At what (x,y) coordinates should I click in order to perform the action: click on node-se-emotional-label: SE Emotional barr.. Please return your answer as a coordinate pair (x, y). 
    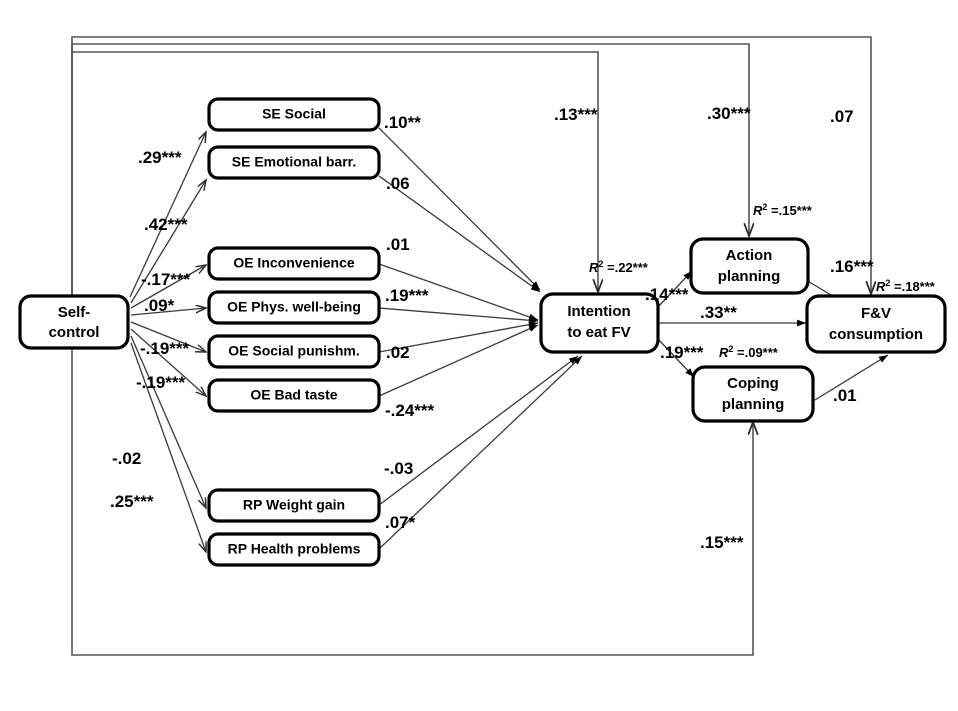
    Looking at the image, I should click on (294, 162).